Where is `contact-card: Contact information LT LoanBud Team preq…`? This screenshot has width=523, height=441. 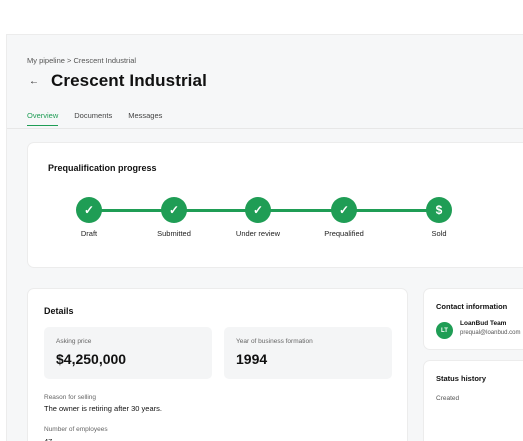 contact-card: Contact information LT LoanBud Team preq… is located at coordinates (473, 319).